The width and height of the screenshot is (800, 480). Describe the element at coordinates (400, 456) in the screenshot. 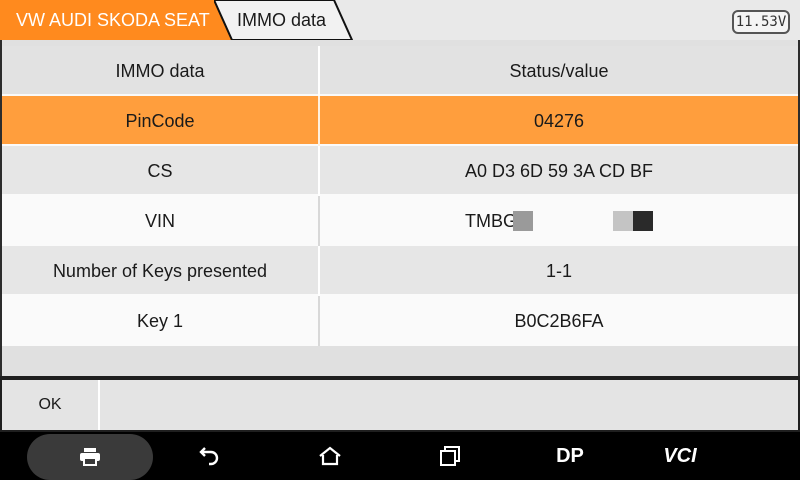

I see `system-nav-bar: DP VCI` at that location.